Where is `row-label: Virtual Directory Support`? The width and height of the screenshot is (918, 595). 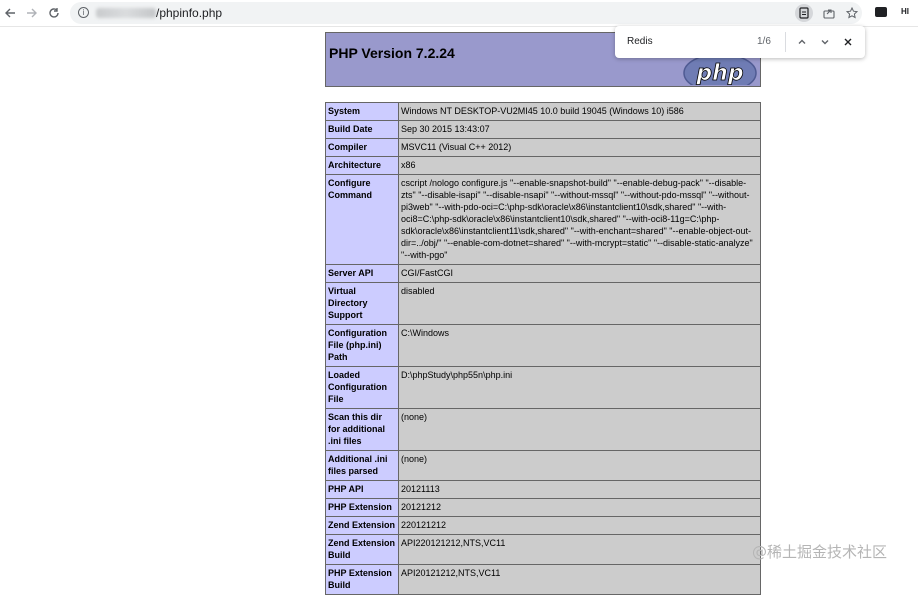
row-label: Virtual Directory Support is located at coordinates (362, 303).